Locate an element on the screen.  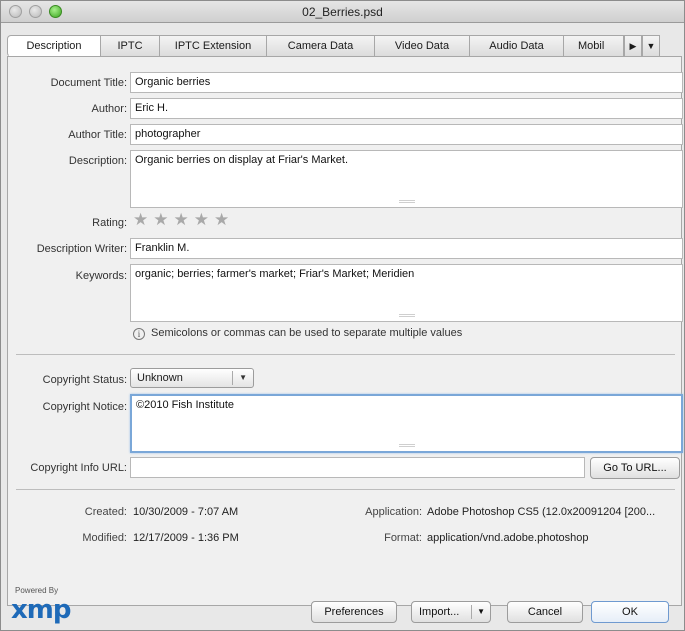
tab-scroll-right-icon: ▶ is located at coordinates (633, 46).